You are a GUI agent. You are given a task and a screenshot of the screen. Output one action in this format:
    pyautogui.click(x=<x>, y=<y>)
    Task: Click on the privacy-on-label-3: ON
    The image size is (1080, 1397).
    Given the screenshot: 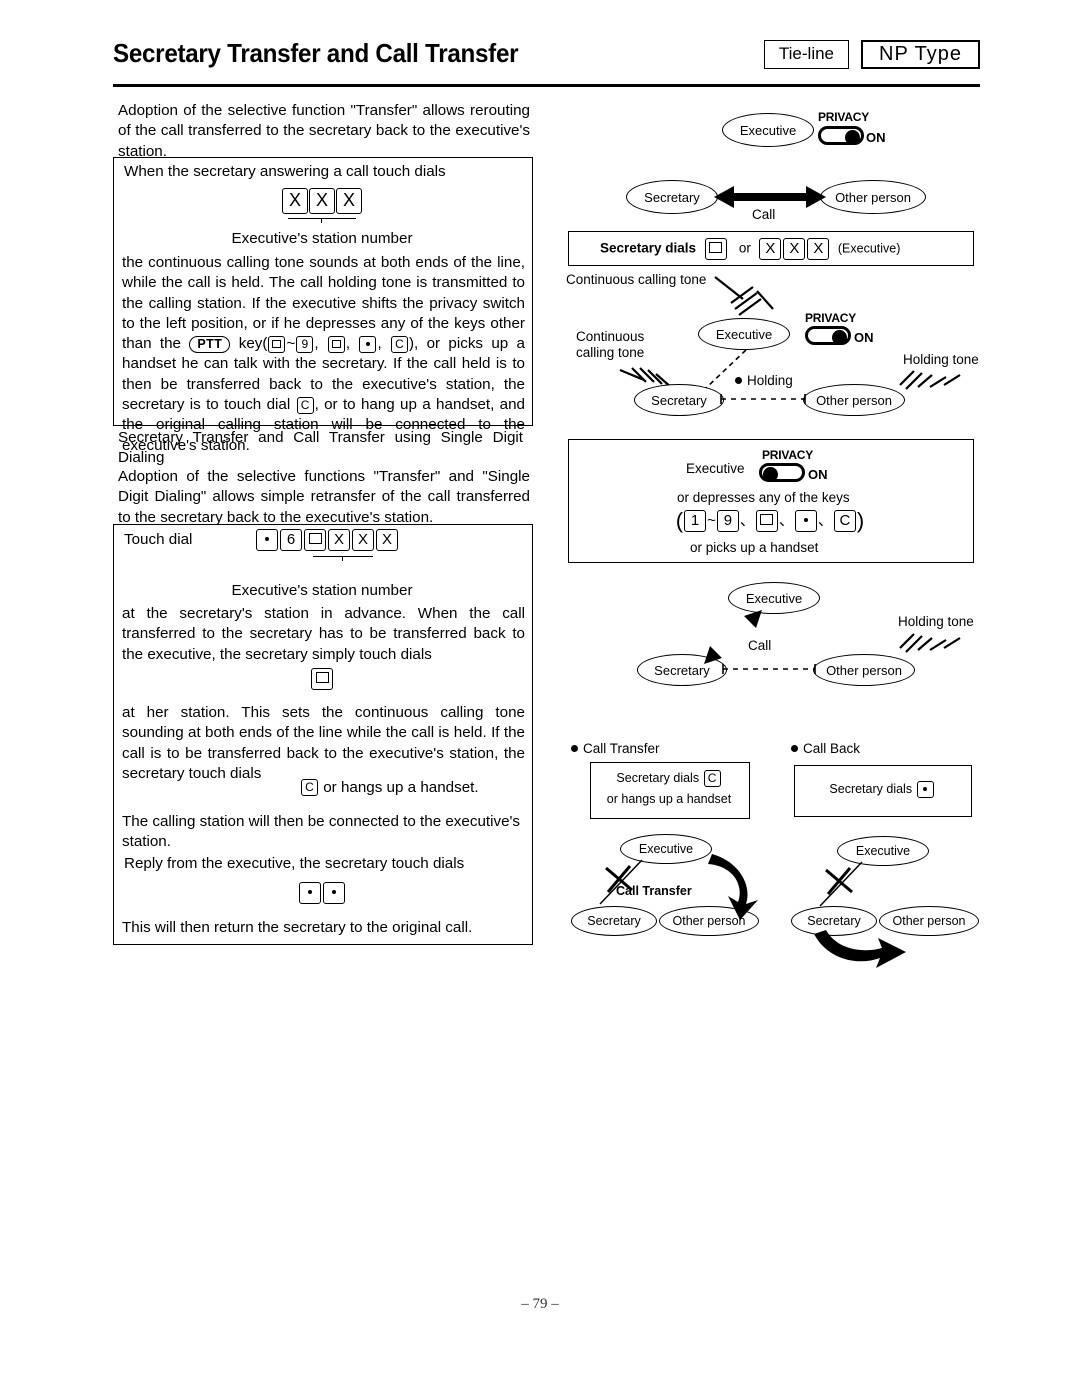 What is the action you would take?
    pyautogui.click(x=818, y=474)
    